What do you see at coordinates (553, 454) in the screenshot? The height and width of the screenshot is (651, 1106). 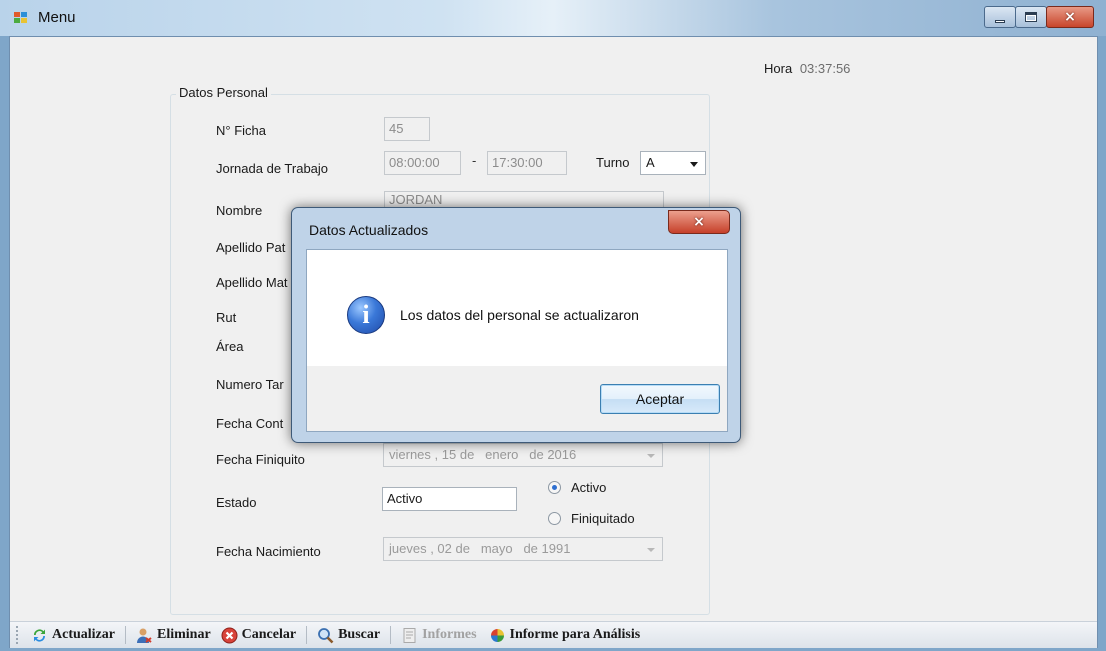 I see `finiquito-year: de 2016` at bounding box center [553, 454].